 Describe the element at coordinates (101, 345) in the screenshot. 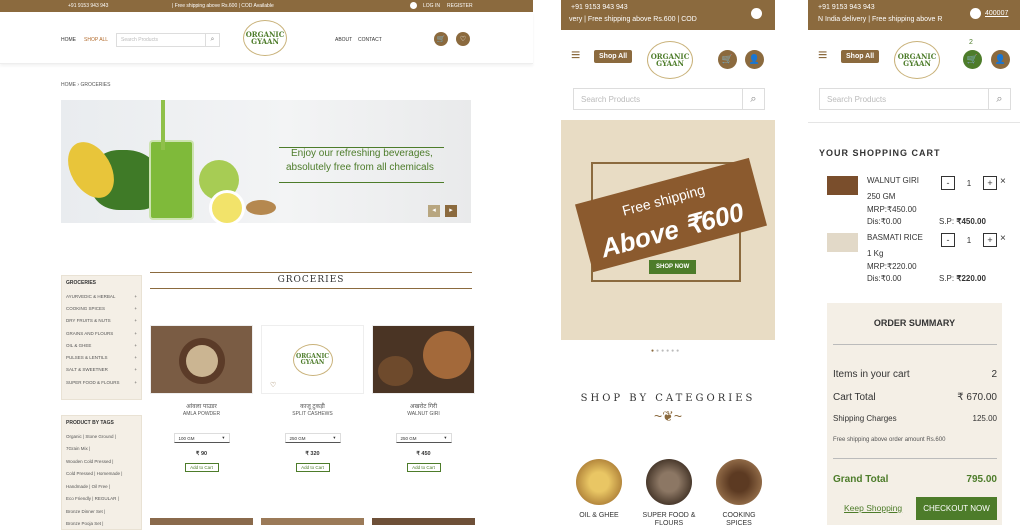

I see `sidebar-item: OIL & GHEE+` at that location.